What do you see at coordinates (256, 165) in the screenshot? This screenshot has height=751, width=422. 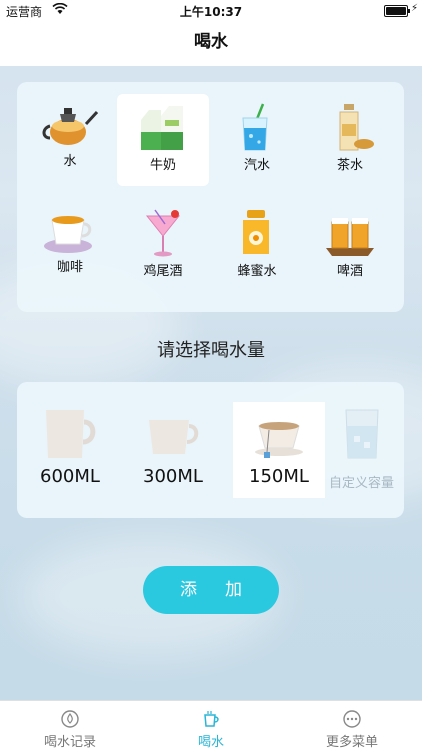 I see `drink-label: 汽水` at bounding box center [256, 165].